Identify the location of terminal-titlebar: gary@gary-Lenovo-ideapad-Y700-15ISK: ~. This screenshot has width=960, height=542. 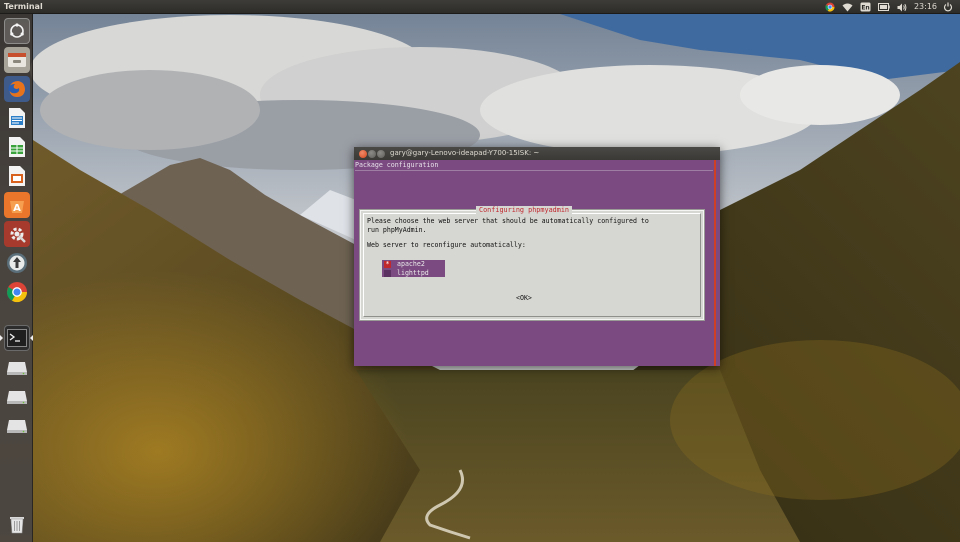
(537, 153).